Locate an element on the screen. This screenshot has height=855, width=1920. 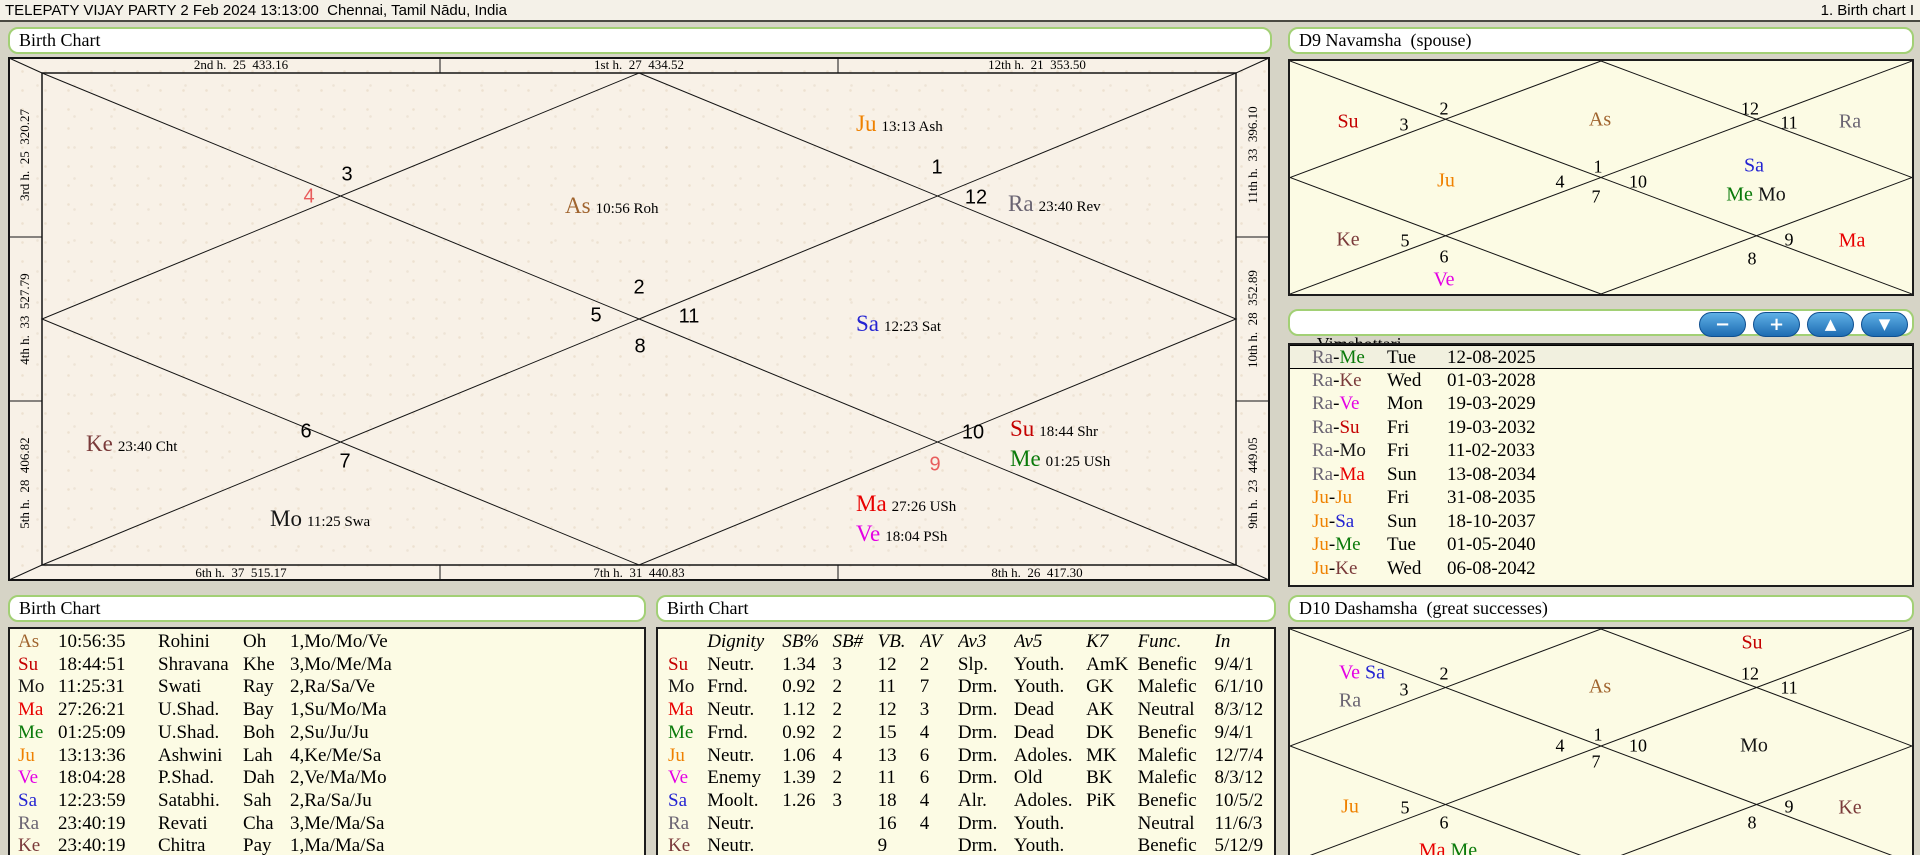
collapse-button: − is located at coordinates (1722, 324).